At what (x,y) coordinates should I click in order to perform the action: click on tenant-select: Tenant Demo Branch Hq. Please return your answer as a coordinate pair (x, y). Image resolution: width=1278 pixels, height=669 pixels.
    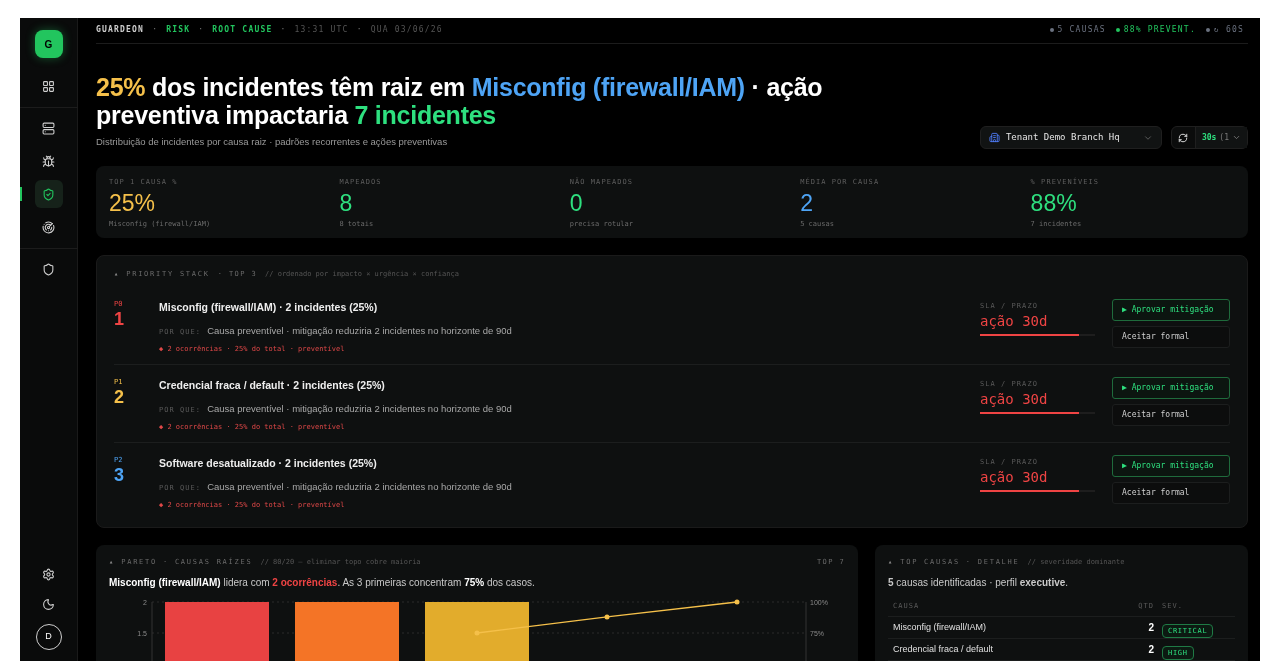
    Looking at the image, I should click on (1070, 138).